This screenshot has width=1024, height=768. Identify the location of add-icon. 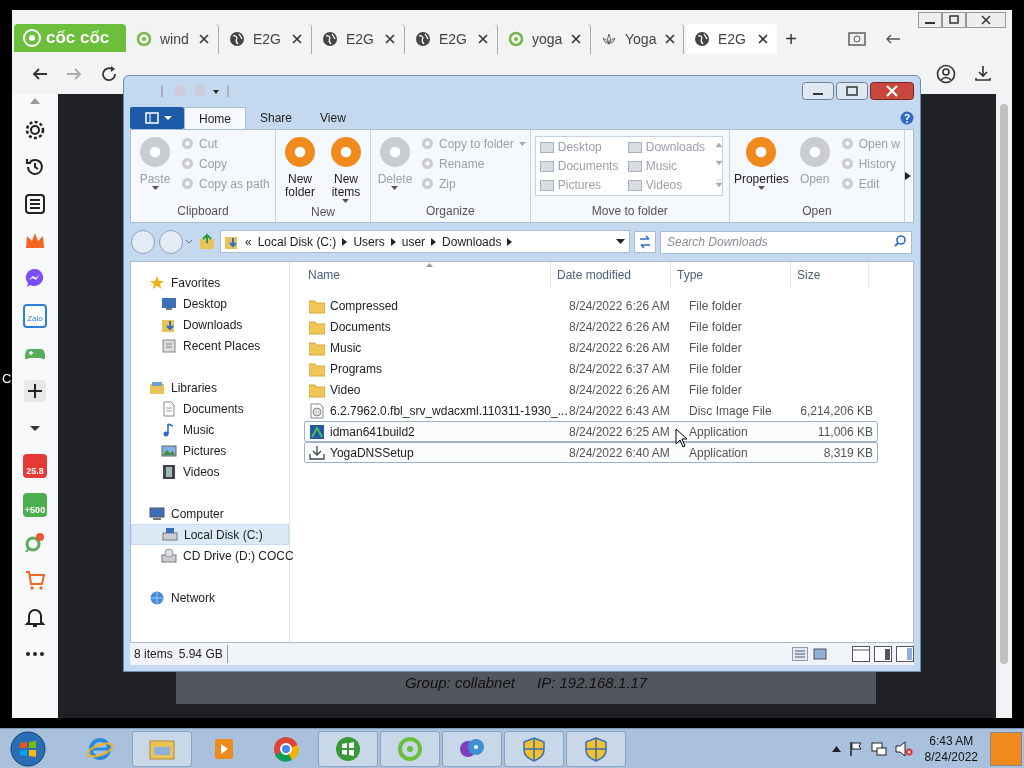
(35, 391).